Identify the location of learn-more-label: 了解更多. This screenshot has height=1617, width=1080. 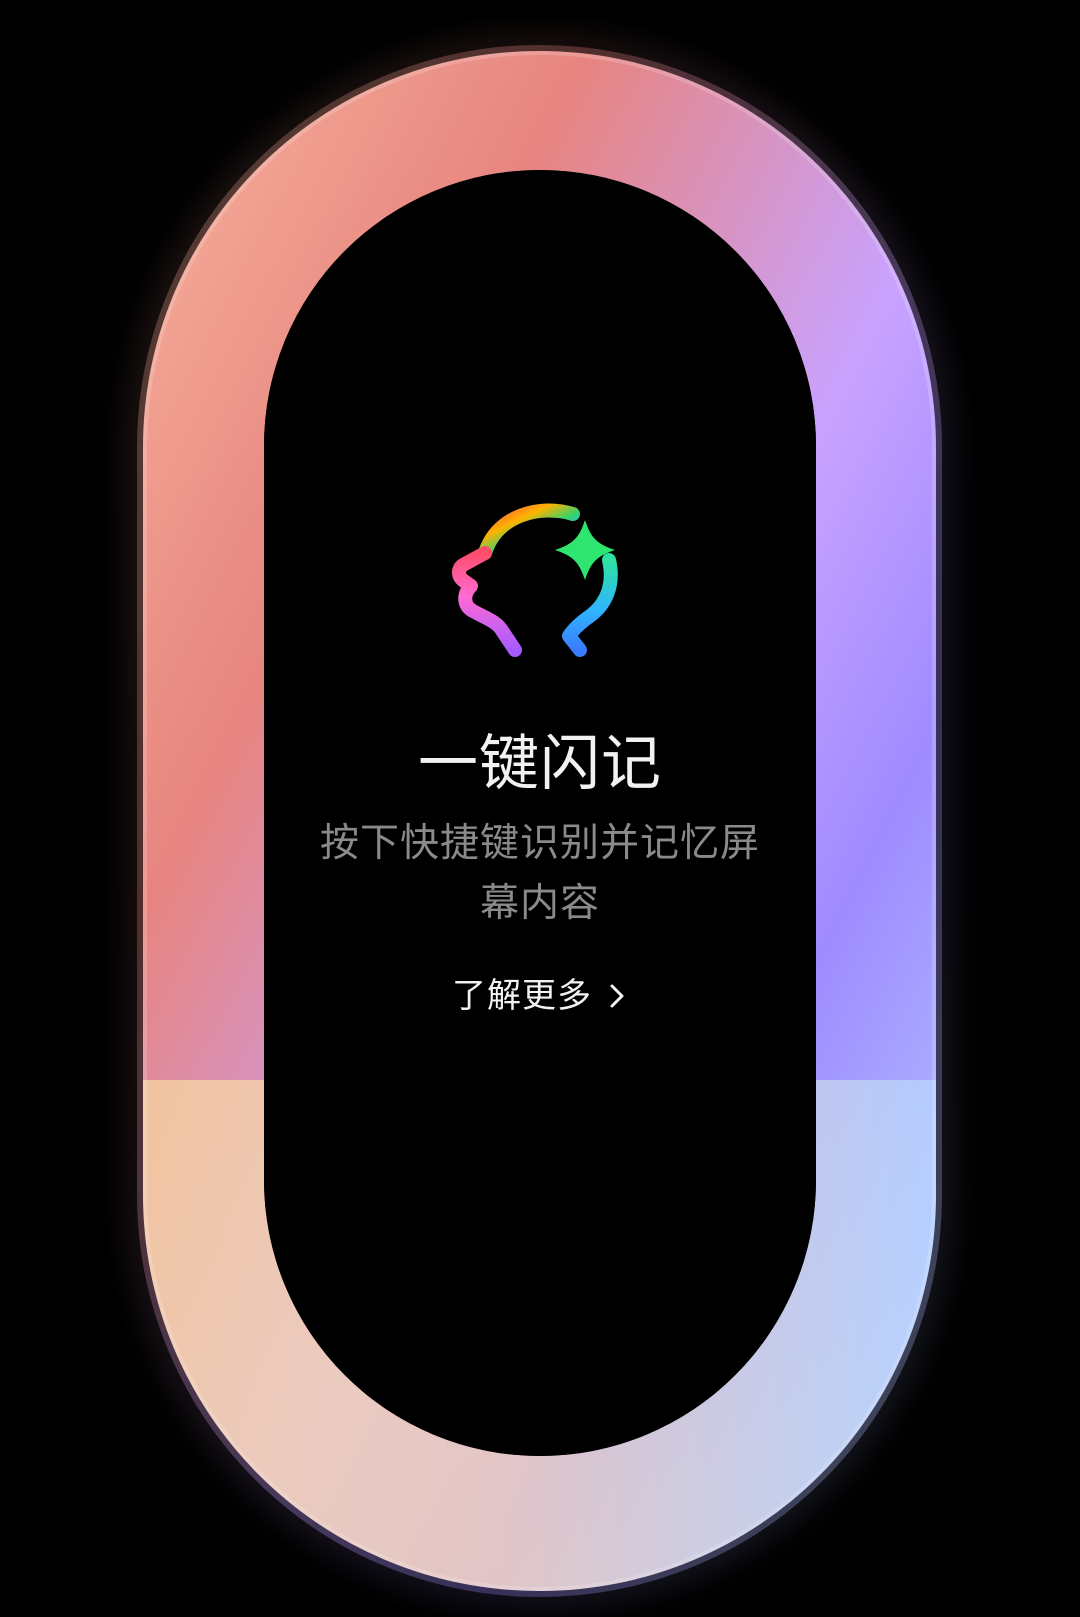
(522, 996).